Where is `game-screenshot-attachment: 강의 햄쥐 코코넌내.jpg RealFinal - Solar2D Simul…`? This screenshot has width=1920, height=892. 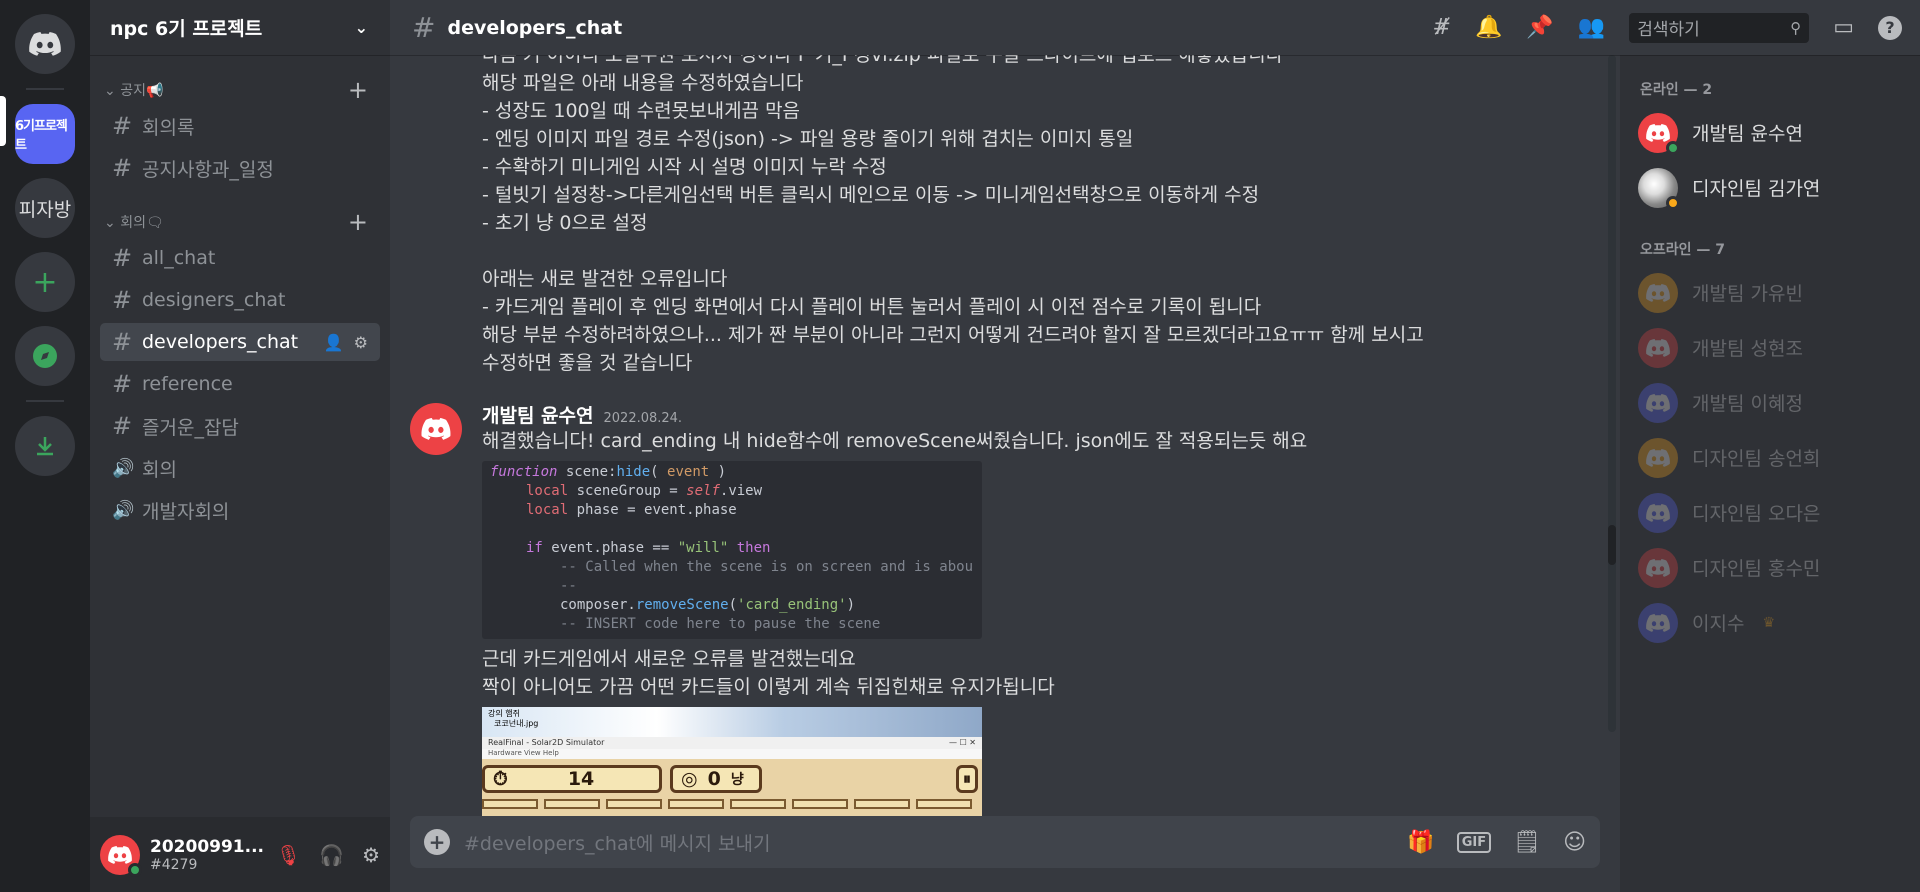 game-screenshot-attachment: 강의 햄쥐 코코넌내.jpg RealFinal - Solar2D Simul… is located at coordinates (732, 761).